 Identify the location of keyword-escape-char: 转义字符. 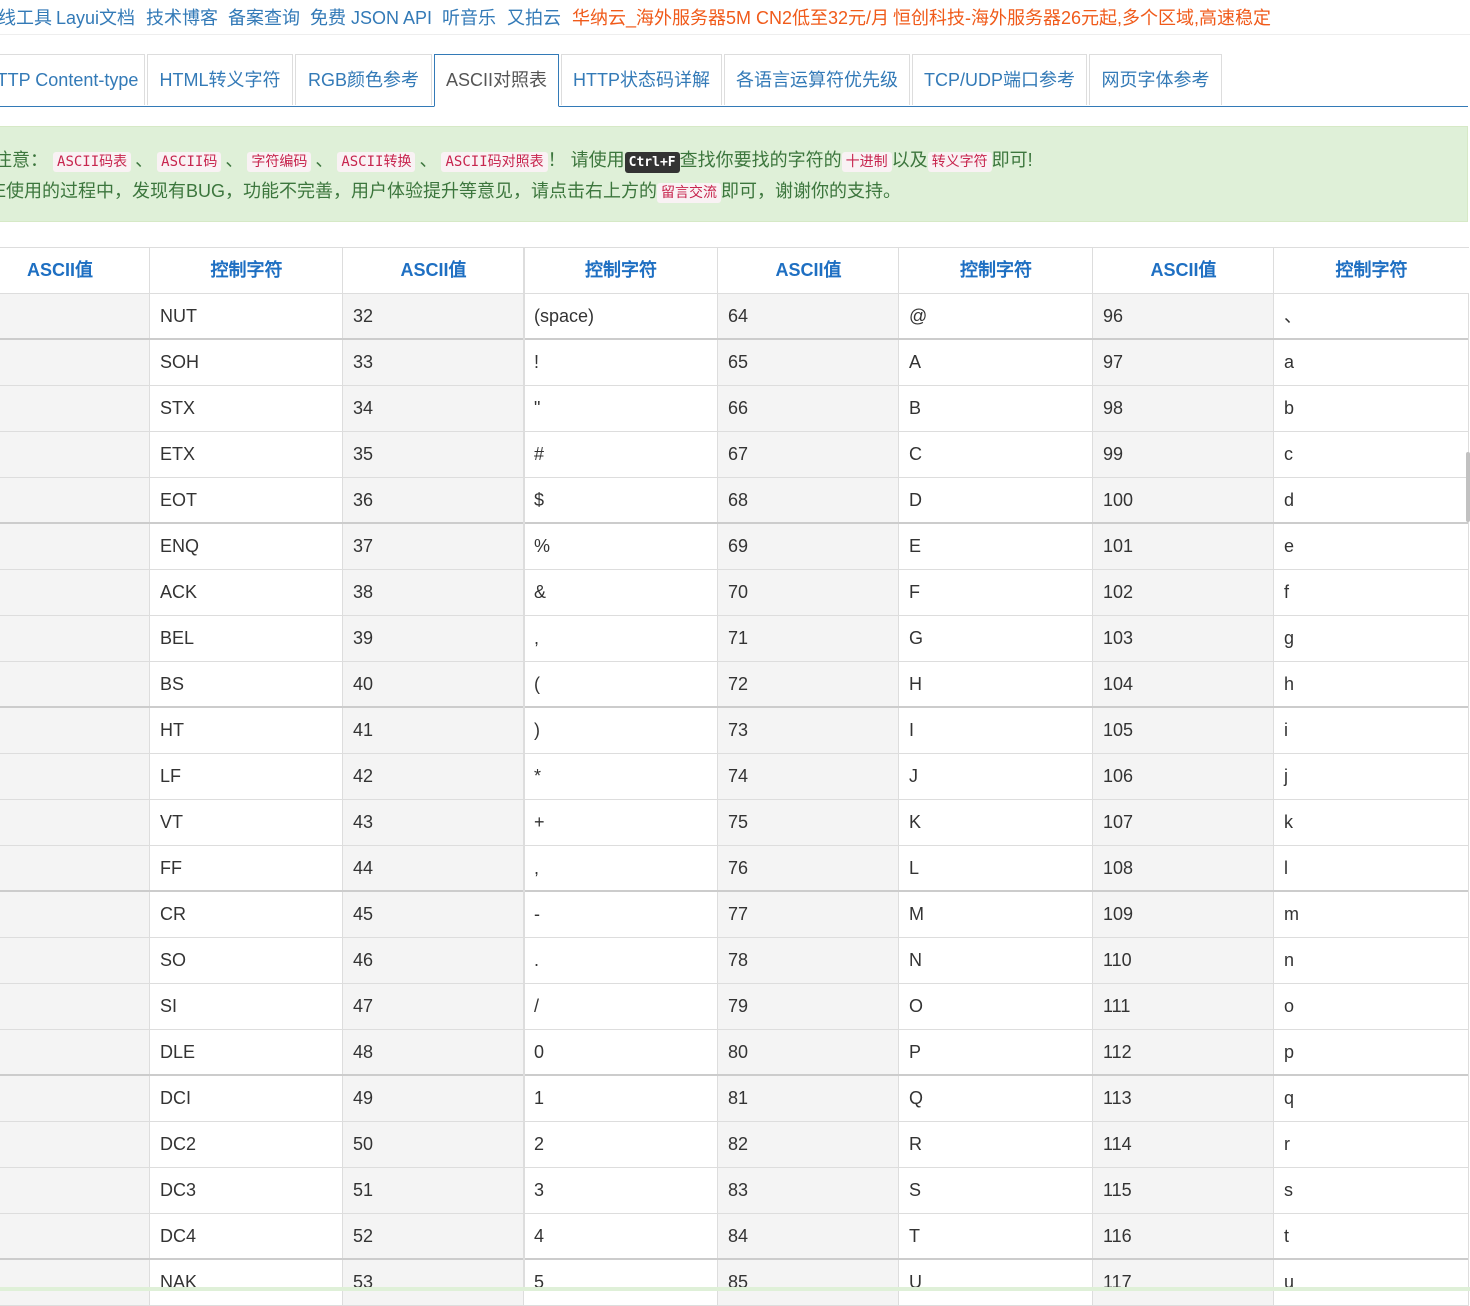
(959, 162).